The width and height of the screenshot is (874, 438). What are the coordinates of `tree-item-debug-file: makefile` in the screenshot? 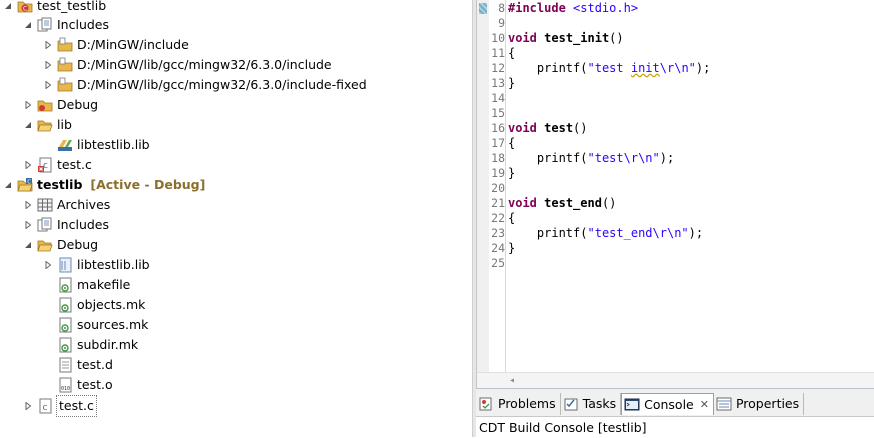 It's located at (93, 285).